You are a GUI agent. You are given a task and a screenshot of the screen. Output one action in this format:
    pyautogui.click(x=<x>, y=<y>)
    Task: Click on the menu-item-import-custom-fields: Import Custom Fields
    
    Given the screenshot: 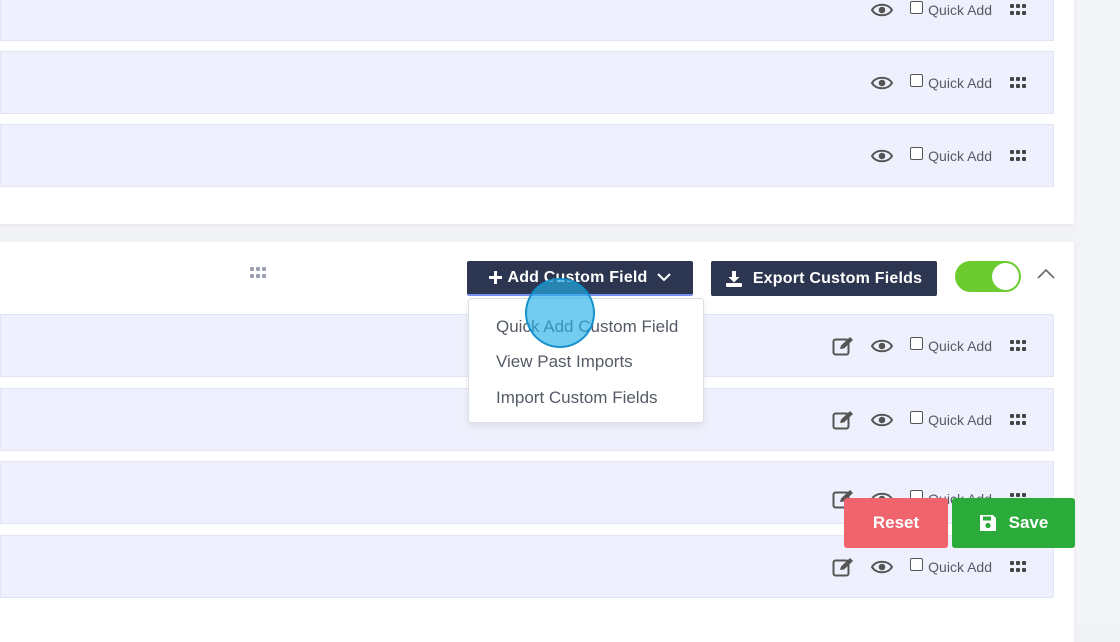 What is the action you would take?
    pyautogui.click(x=577, y=398)
    